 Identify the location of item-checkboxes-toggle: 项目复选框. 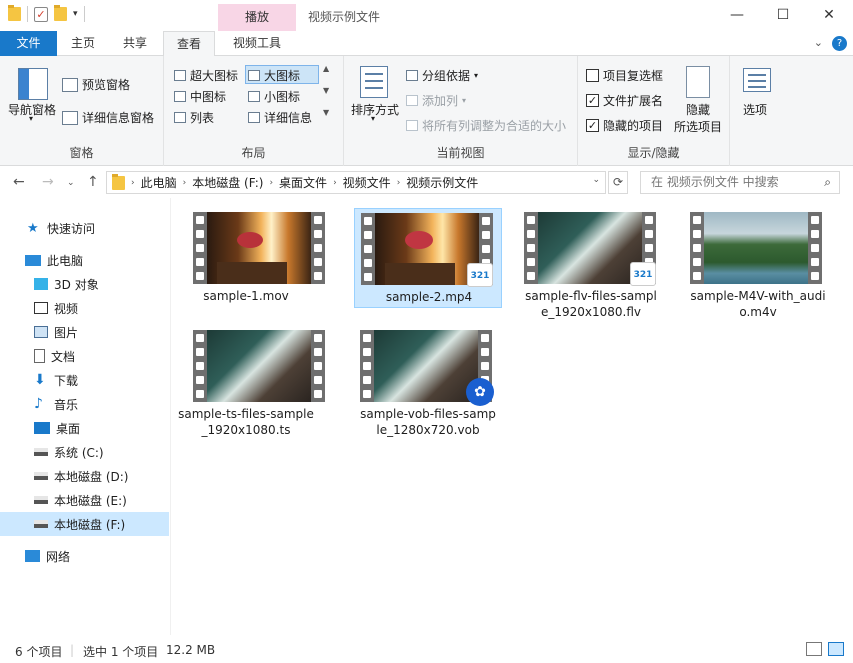
(624, 75).